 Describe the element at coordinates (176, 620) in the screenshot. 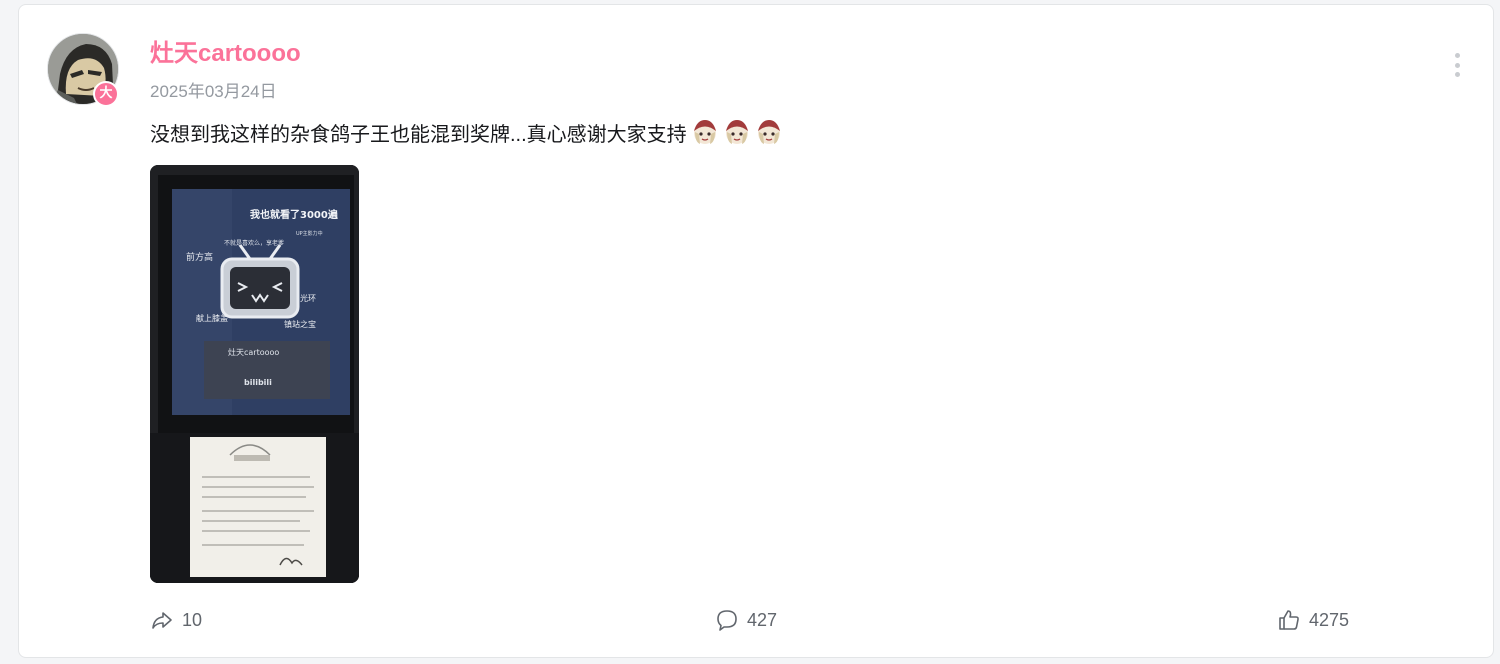

I see `forward-button: 10` at that location.